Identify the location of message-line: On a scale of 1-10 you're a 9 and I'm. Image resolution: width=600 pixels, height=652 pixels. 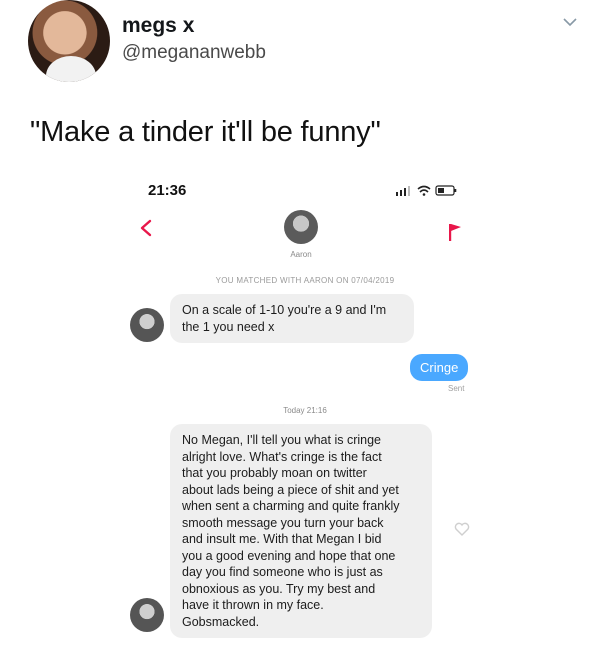
(284, 310).